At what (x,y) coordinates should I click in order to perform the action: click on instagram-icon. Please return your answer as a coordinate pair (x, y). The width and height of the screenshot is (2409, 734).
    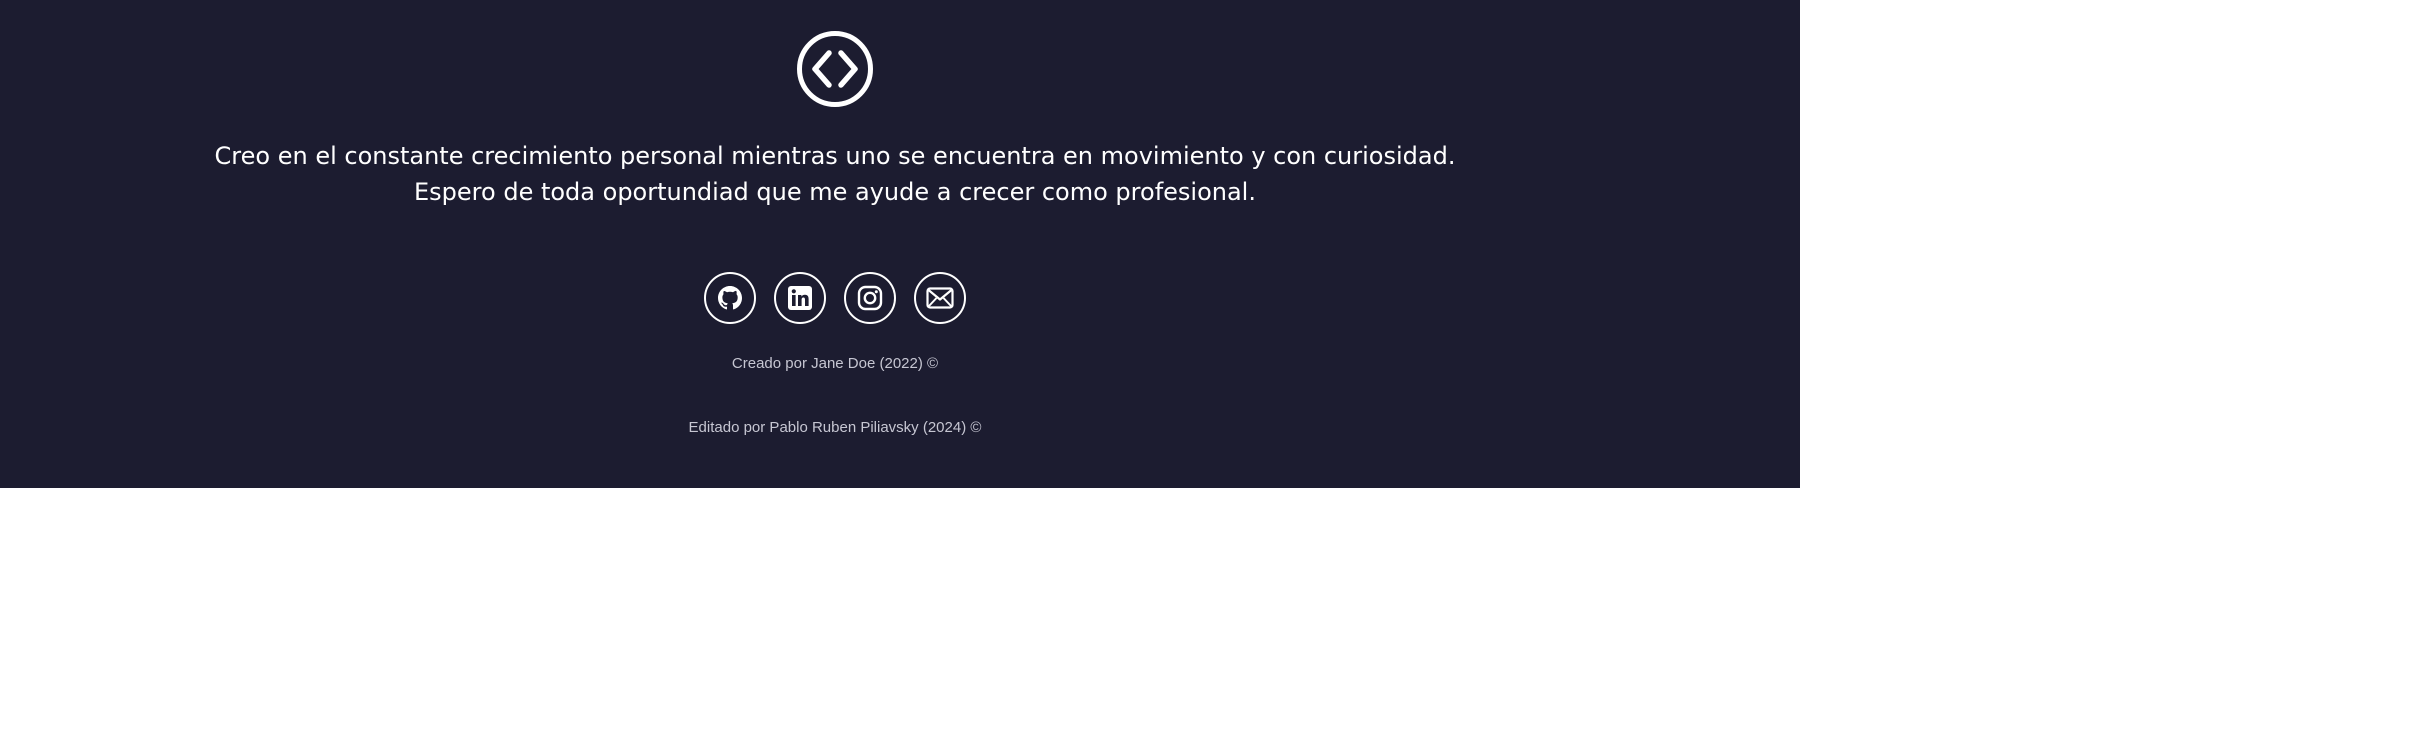
    Looking at the image, I should click on (870, 298).